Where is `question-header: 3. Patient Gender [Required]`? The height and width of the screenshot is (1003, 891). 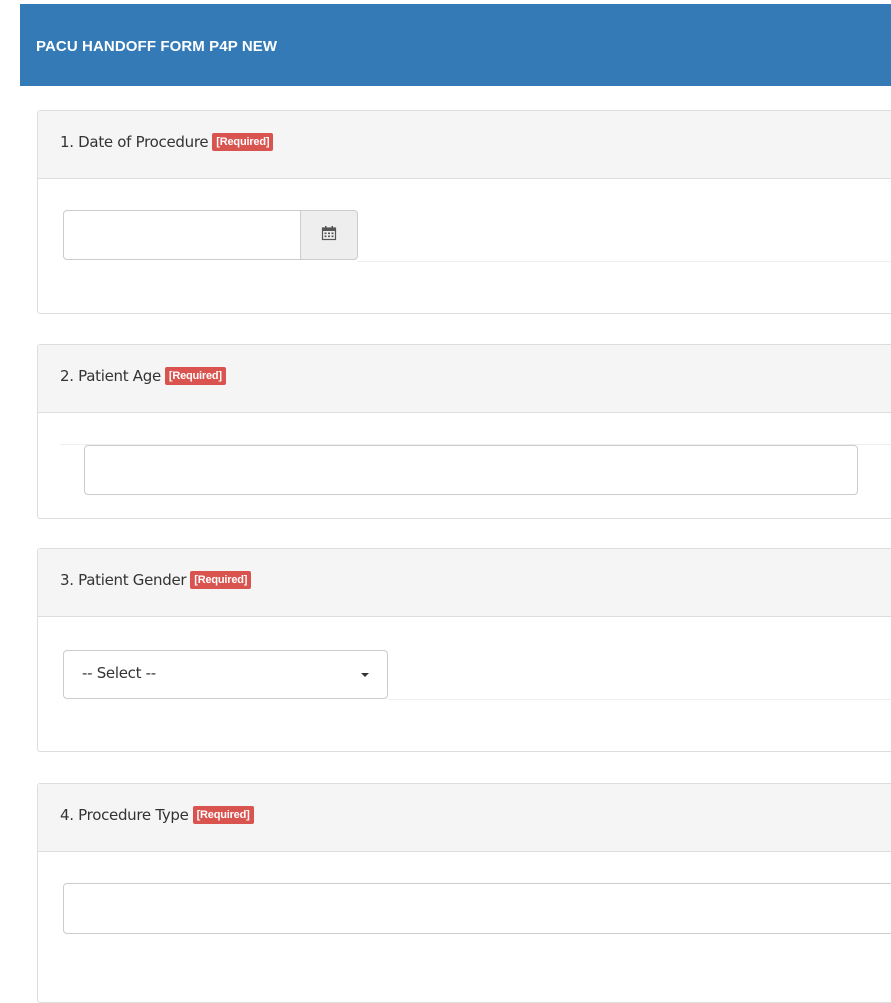
question-header: 3. Patient Gender [Required] is located at coordinates (464, 583).